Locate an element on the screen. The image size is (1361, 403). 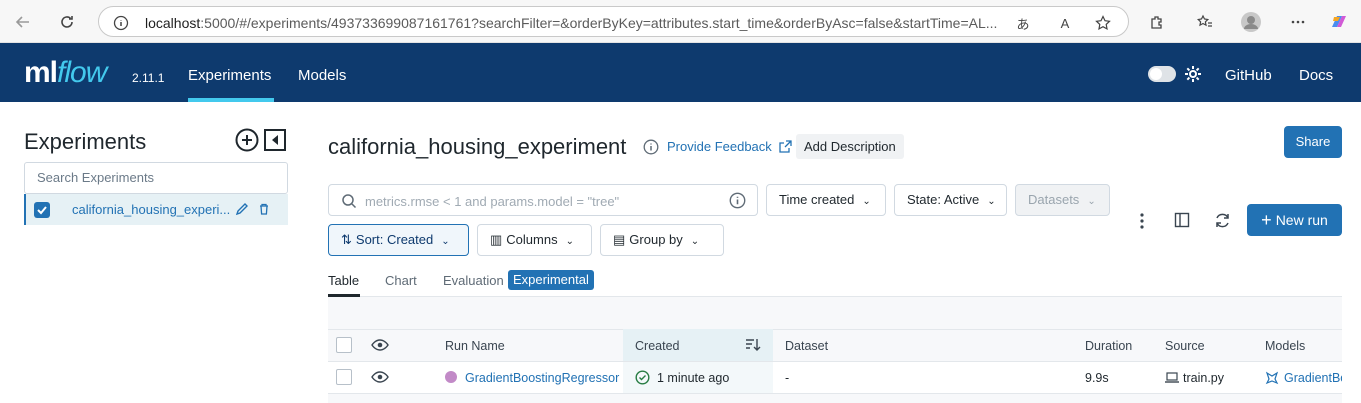
github-link: GitHub is located at coordinates (1248, 75).